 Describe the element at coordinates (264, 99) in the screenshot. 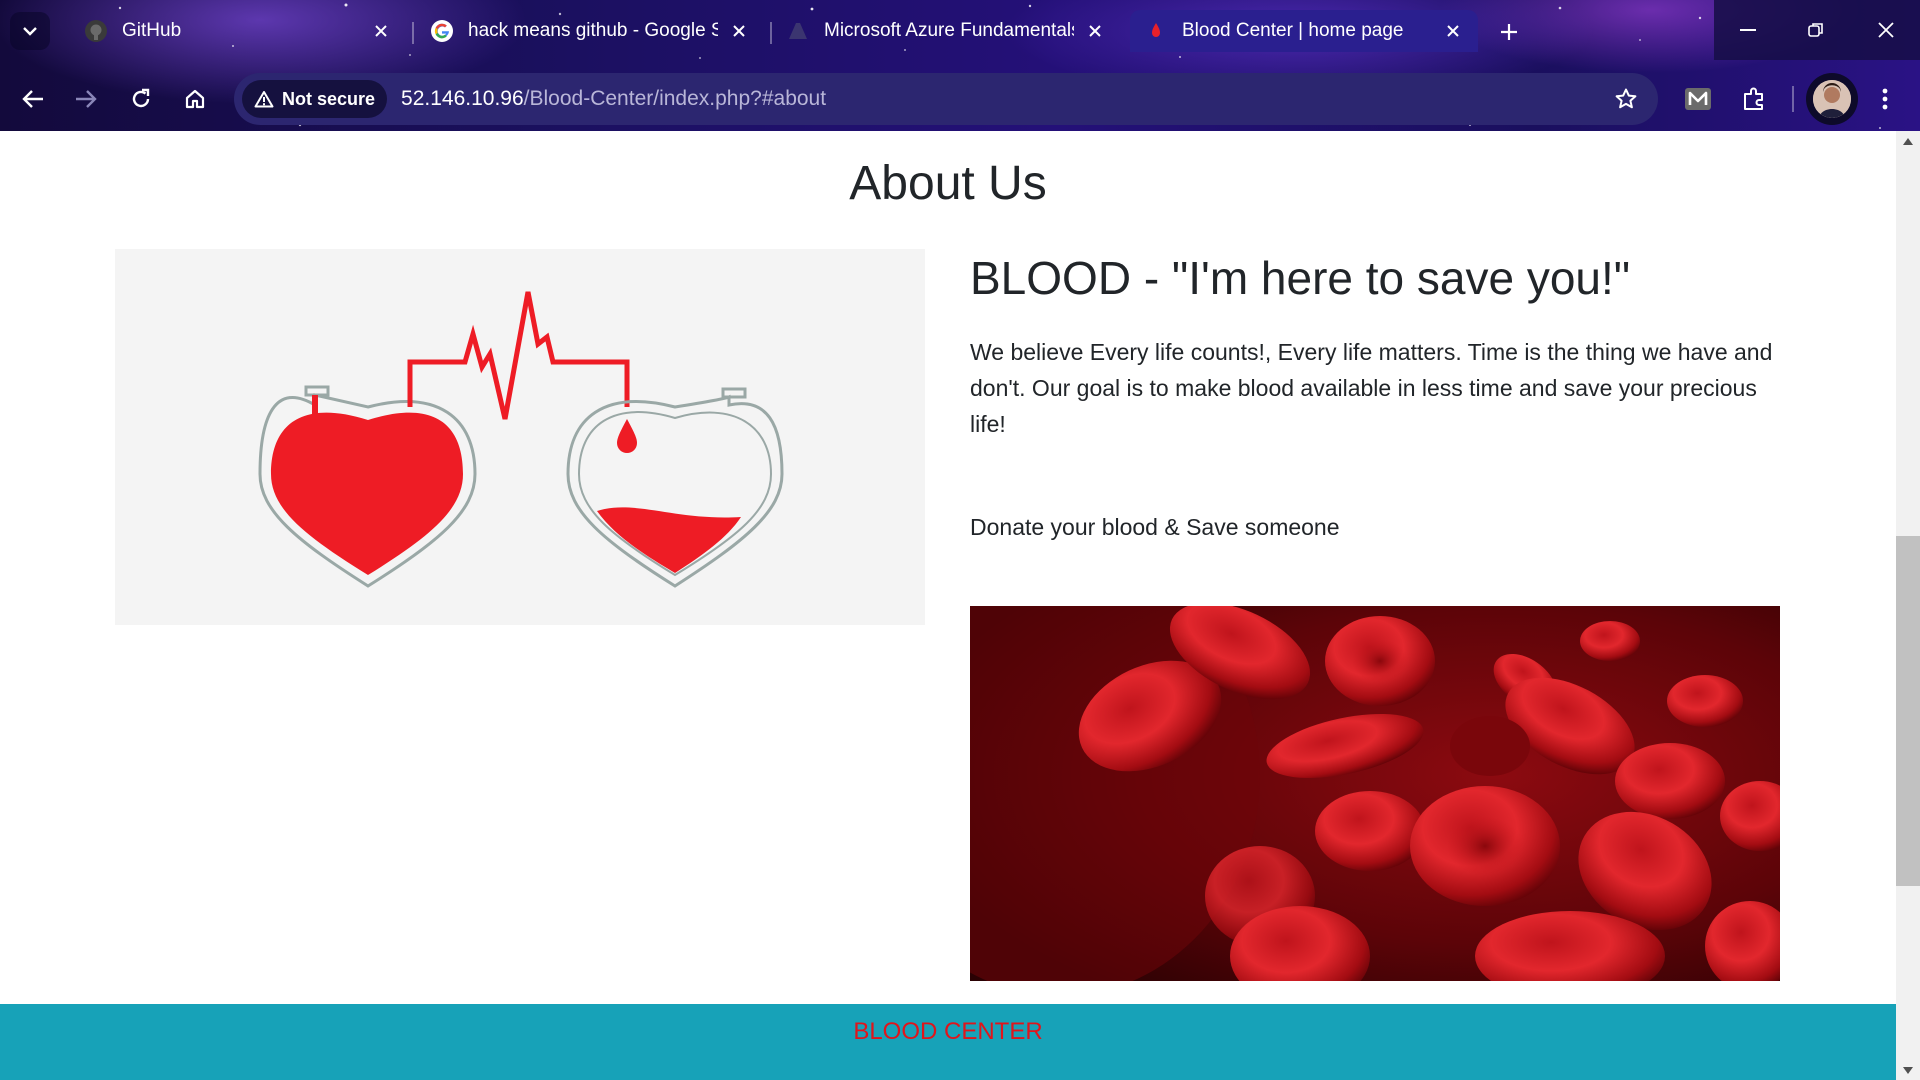

I see `warning-icon` at that location.